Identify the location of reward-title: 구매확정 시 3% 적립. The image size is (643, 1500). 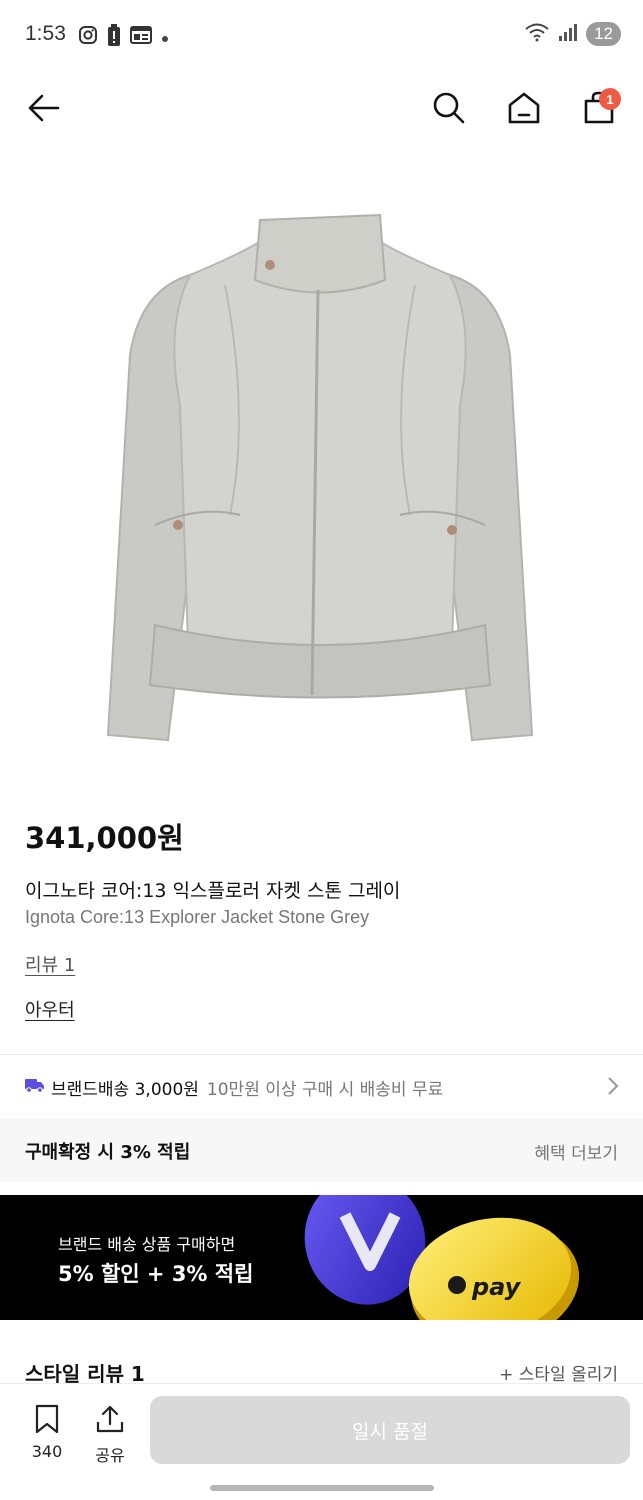
(108, 1152).